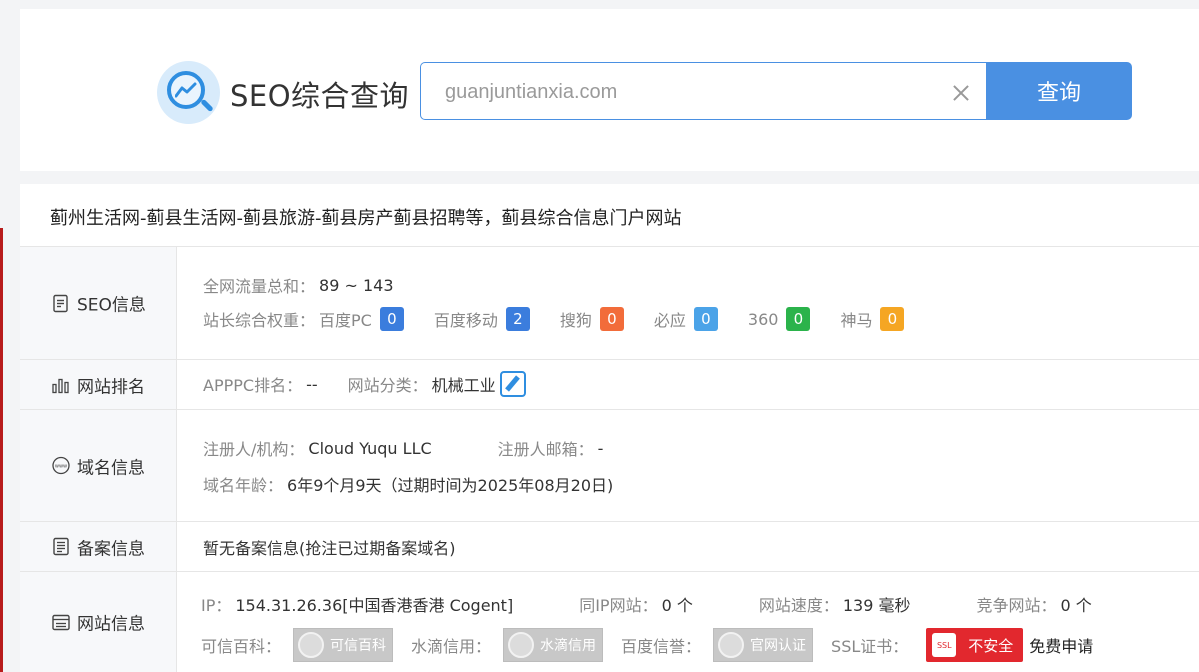 The height and width of the screenshot is (672, 1199). I want to click on email-key: 注册人邮箱：, so click(545, 449).